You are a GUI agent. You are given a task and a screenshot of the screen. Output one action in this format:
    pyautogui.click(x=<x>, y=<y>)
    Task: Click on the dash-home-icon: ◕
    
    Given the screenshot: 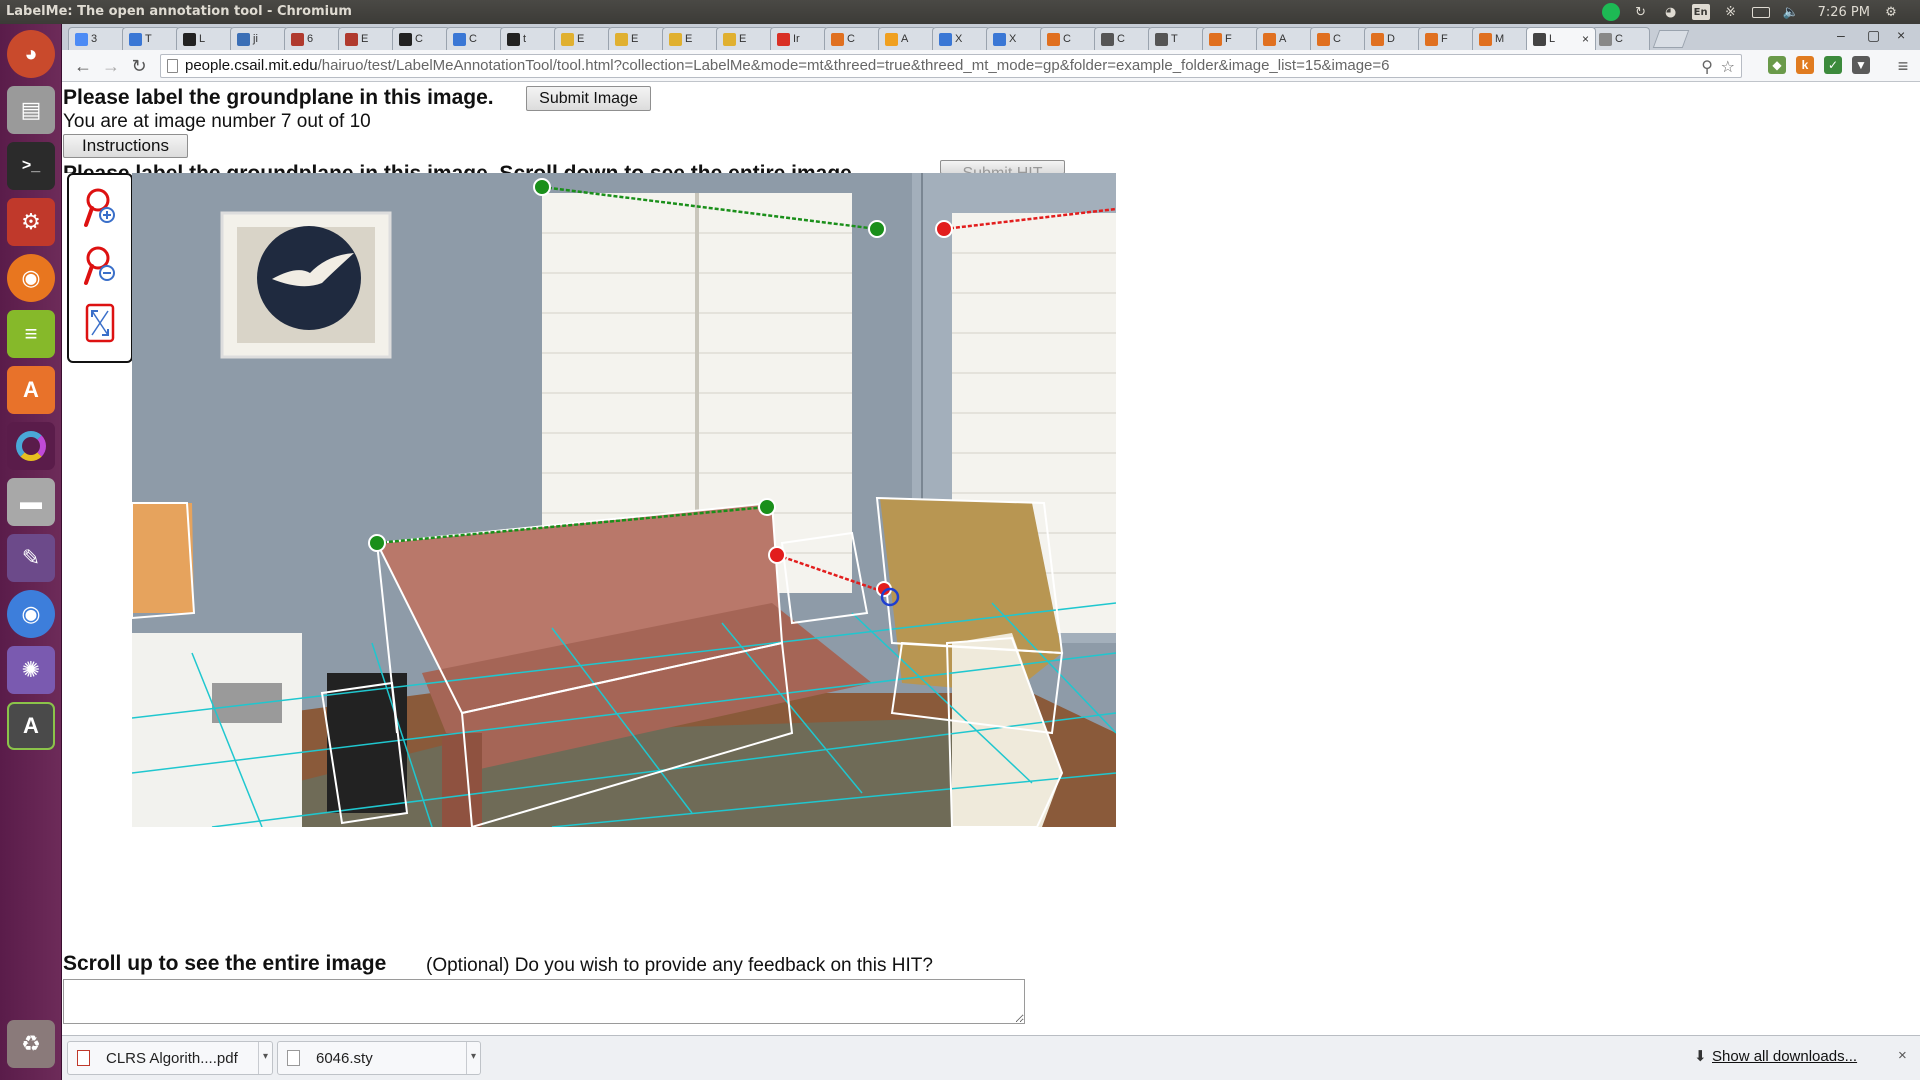 What is the action you would take?
    pyautogui.click(x=31, y=54)
    